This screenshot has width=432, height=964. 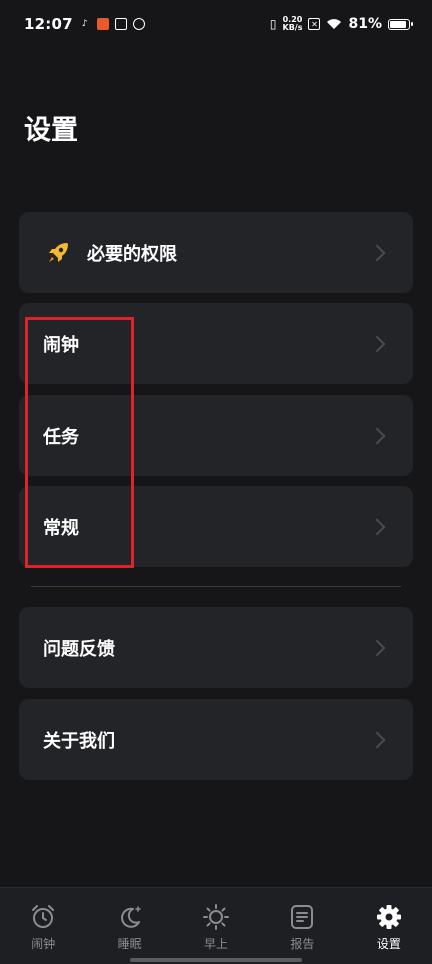 I want to click on network-speed-unit: KB/s, so click(x=292, y=27).